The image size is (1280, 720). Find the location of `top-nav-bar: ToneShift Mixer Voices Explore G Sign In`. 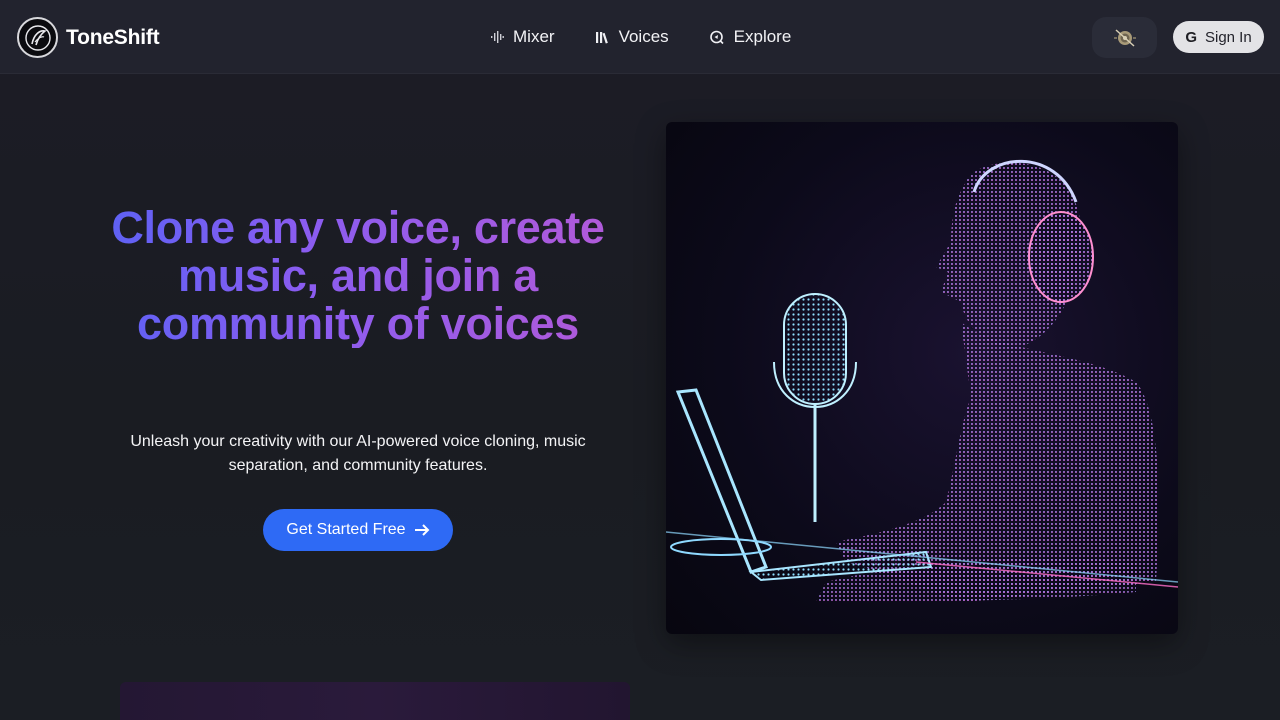

top-nav-bar: ToneShift Mixer Voices Explore G Sign In is located at coordinates (640, 37).